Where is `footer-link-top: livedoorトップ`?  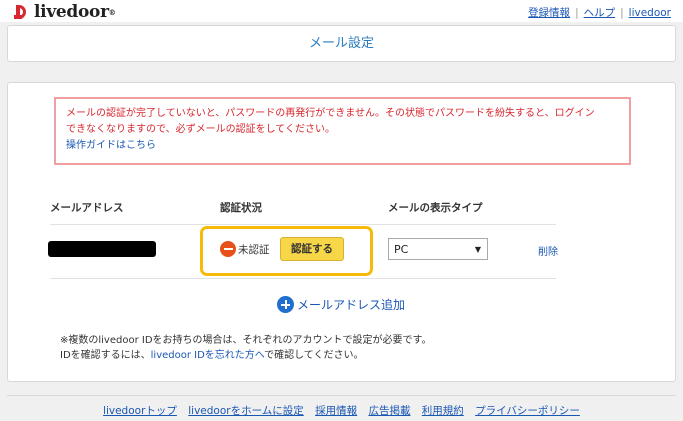 footer-link-top: livedoorトップ is located at coordinates (140, 411).